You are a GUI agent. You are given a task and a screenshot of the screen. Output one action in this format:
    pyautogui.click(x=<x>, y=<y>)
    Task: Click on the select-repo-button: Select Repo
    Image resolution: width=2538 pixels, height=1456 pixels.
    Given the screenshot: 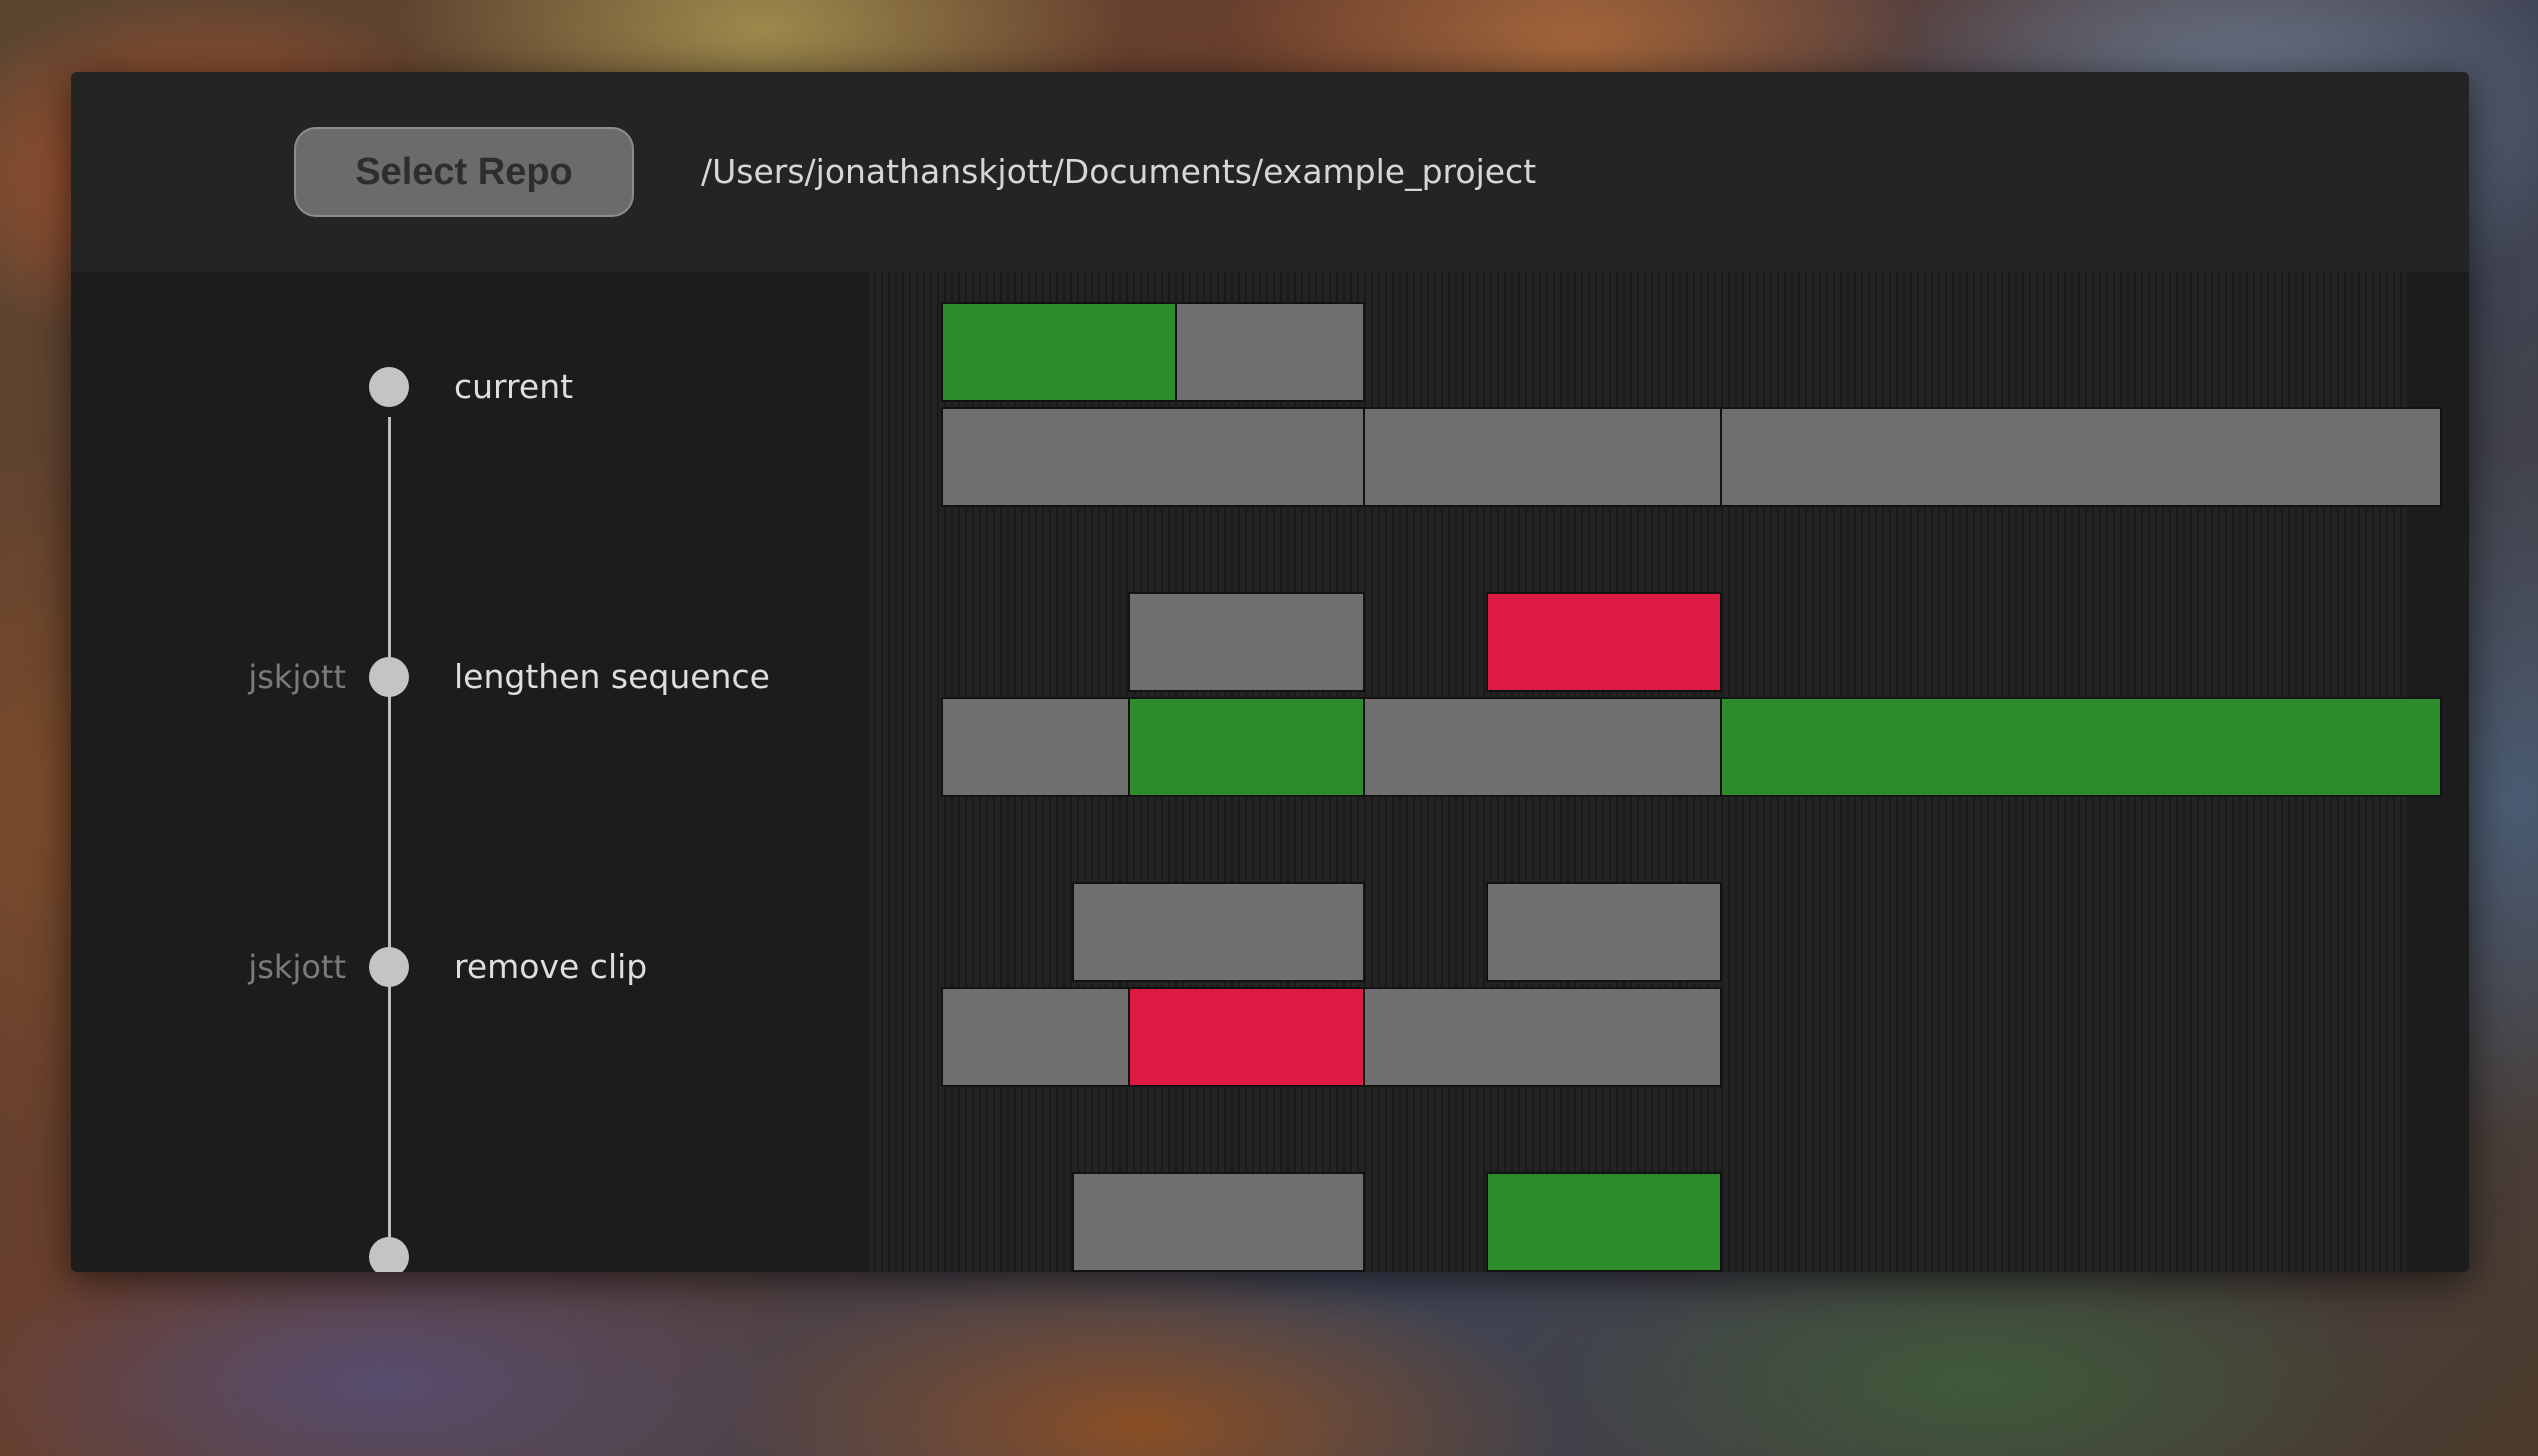 What is the action you would take?
    pyautogui.click(x=464, y=172)
    